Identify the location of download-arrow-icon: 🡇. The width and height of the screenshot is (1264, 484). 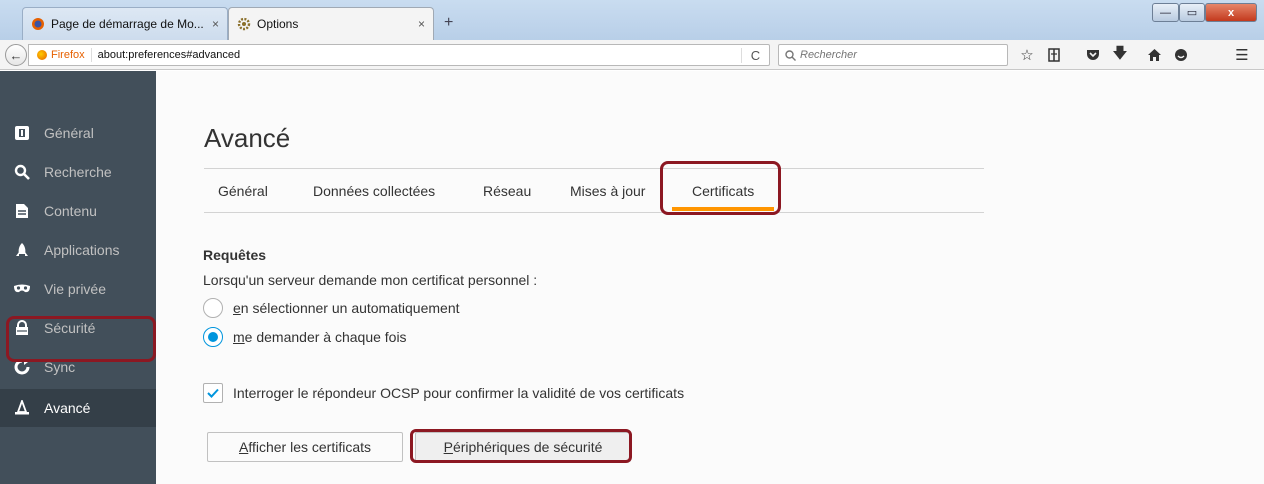
(1120, 54).